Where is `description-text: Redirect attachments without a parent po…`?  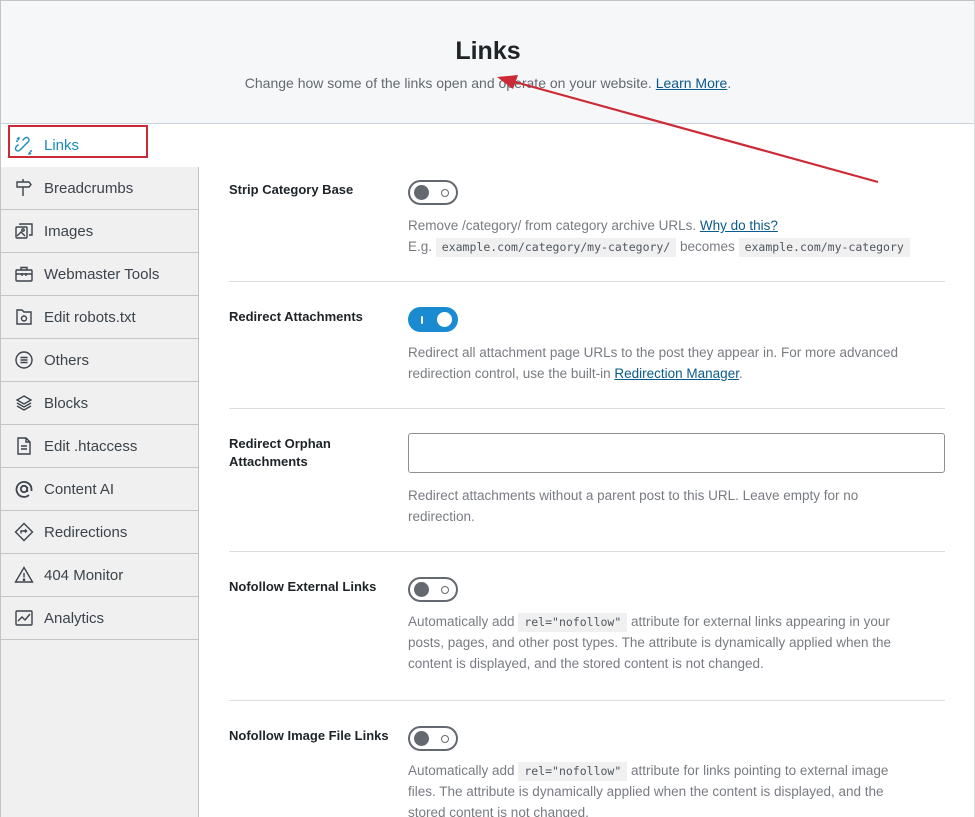
description-text: Redirect attachments without a parent po… is located at coordinates (633, 495).